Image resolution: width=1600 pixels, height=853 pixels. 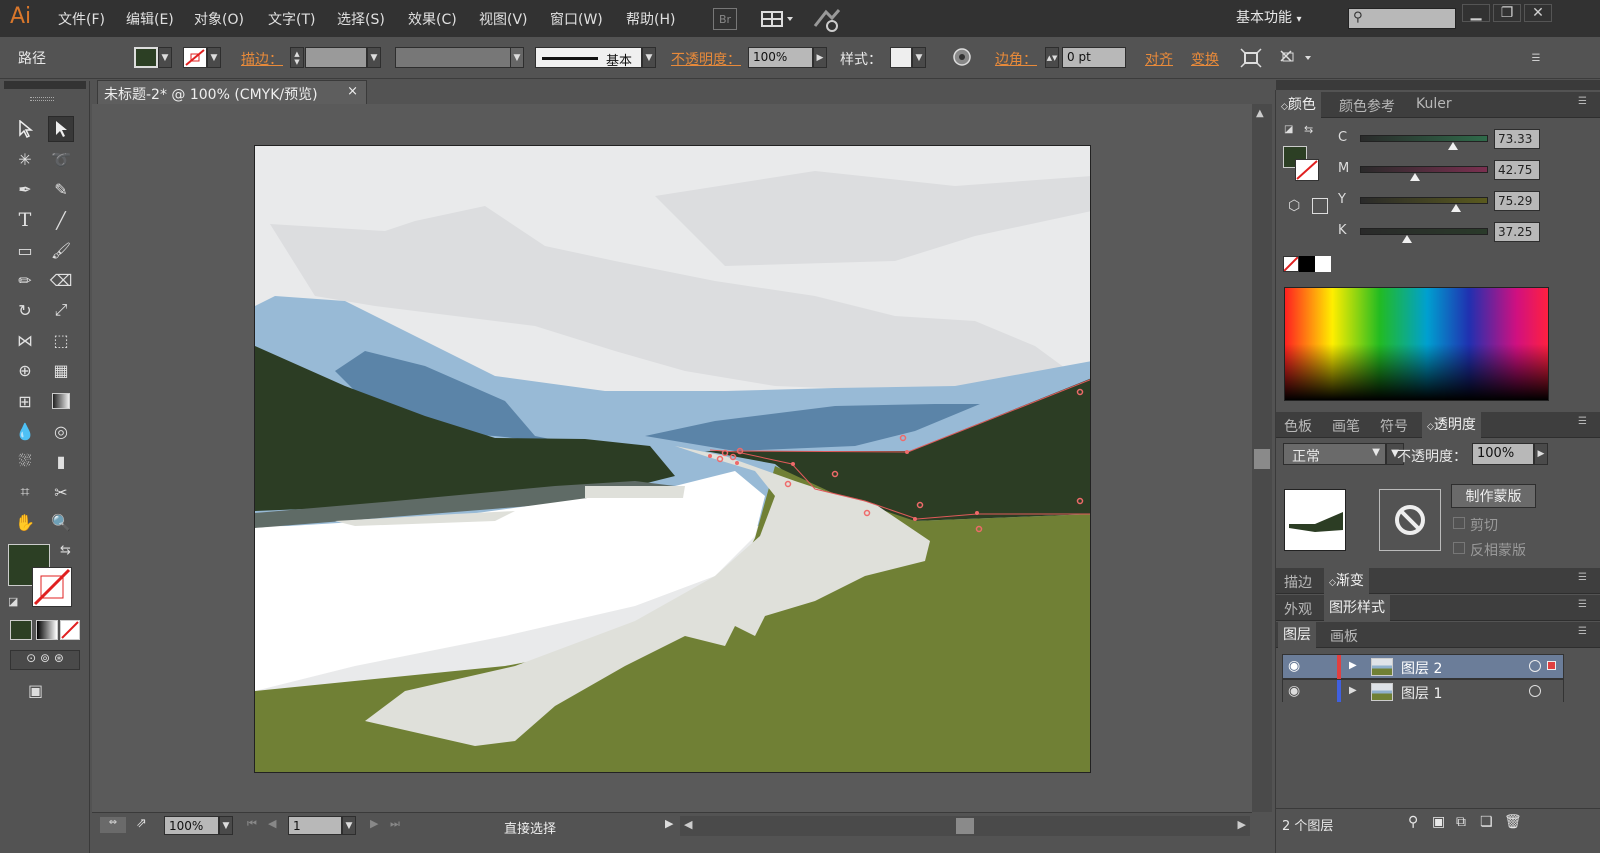 What do you see at coordinates (25, 522) in the screenshot?
I see `hand-tool-icon: ✋` at bounding box center [25, 522].